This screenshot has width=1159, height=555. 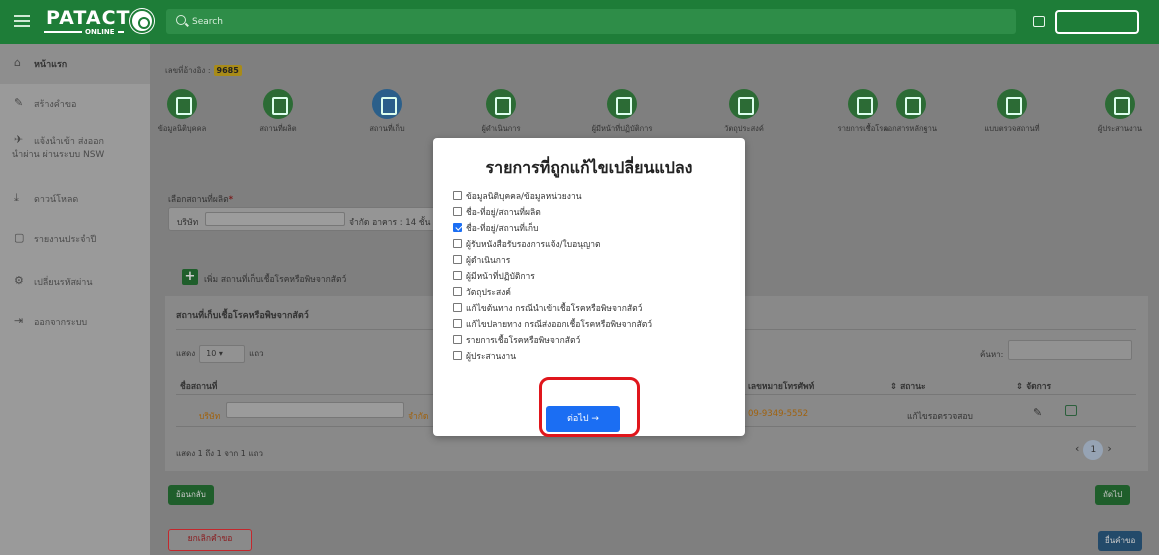 I want to click on pagination: ‹ 1 ›, so click(x=1093, y=450).